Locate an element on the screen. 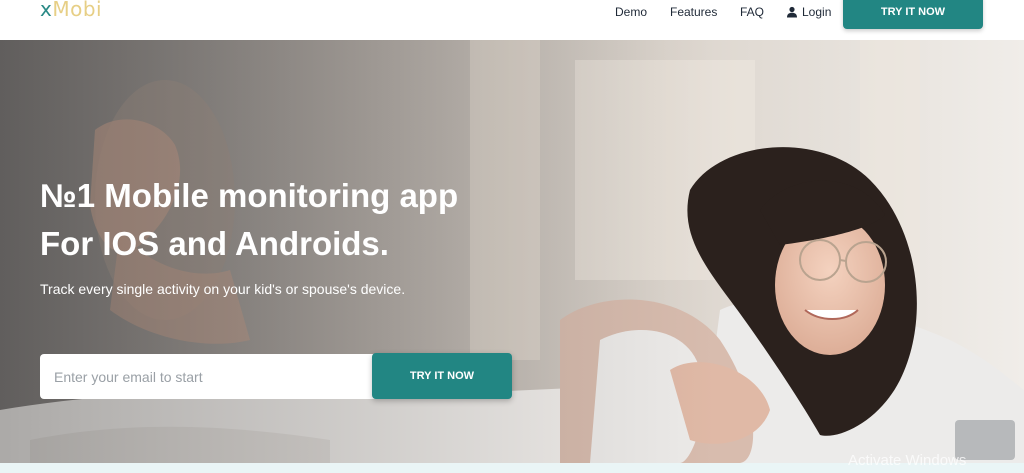 Image resolution: width=1024 pixels, height=473 pixels. nav-login-link: Login is located at coordinates (808, 12).